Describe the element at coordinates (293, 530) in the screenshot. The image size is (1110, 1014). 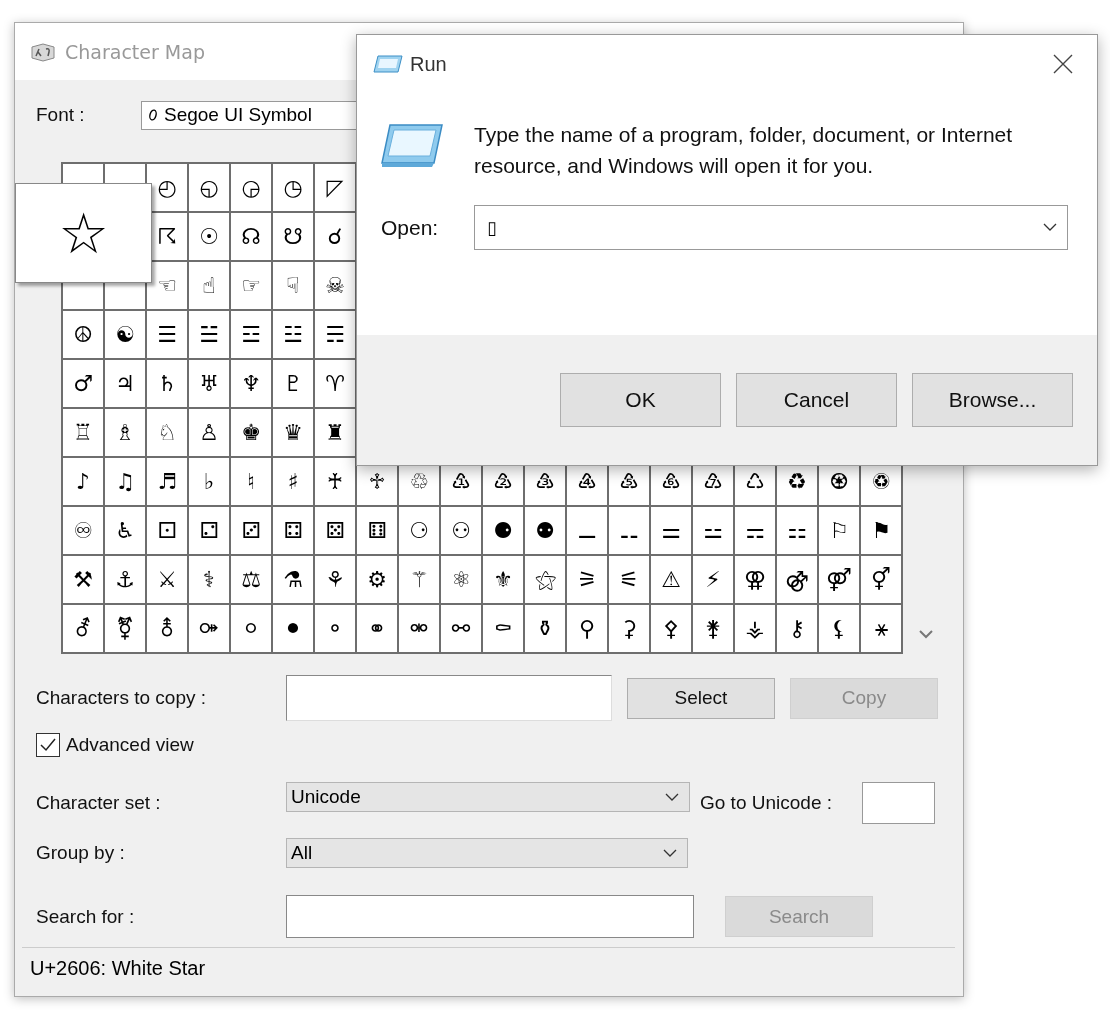
I see `character-cell: ⚃` at that location.